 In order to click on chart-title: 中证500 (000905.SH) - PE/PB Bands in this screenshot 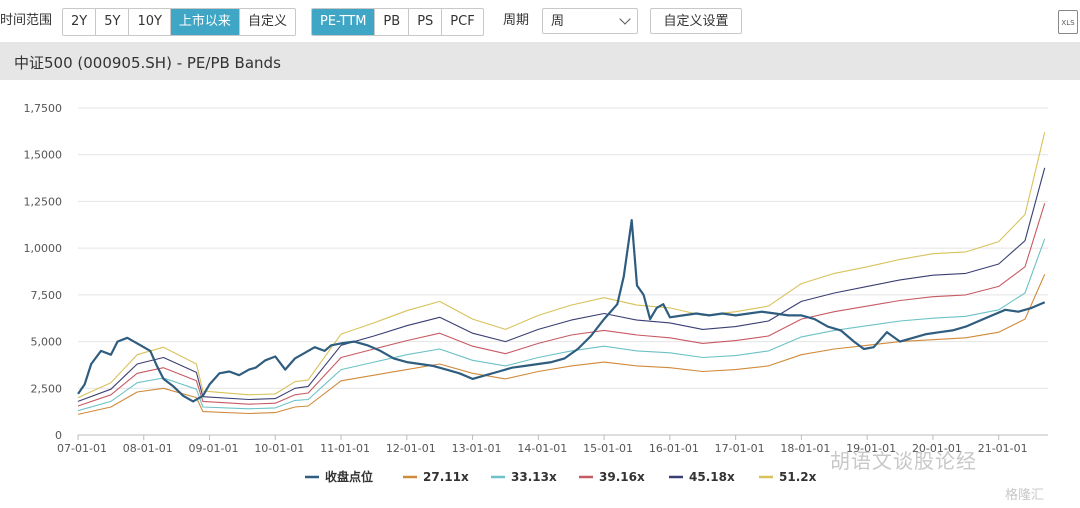, I will do `click(147, 63)`.